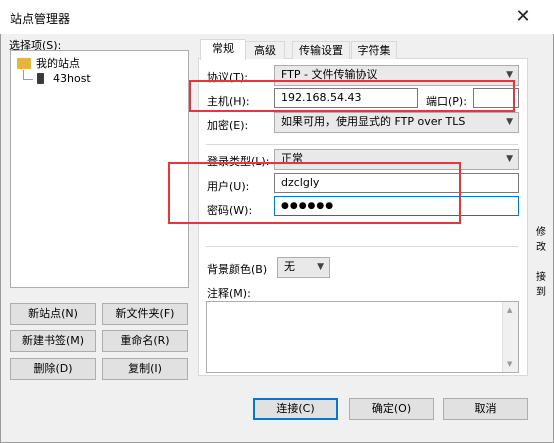 The height and width of the screenshot is (443, 554). Describe the element at coordinates (53, 314) in the screenshot. I see `new-site-button: 新站点(N)` at that location.